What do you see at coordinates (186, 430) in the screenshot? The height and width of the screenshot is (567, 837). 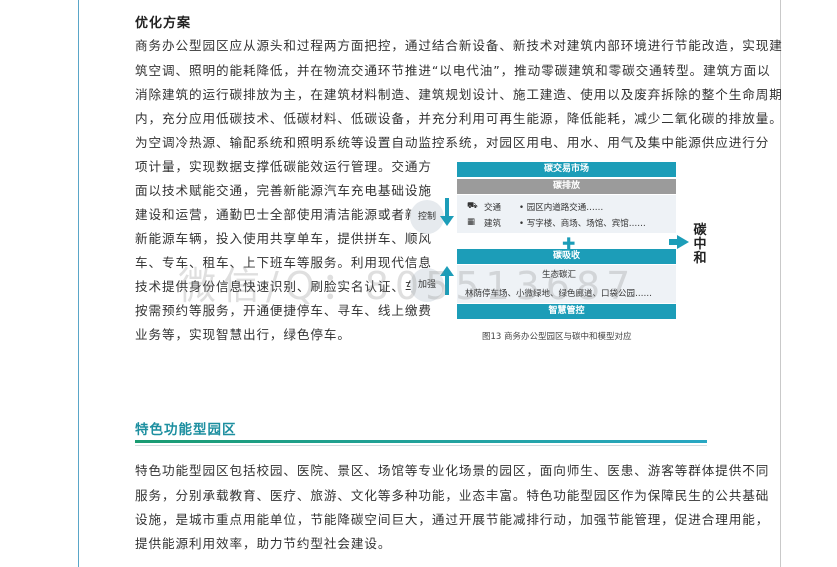 I see `section-title: 特色功能型园区` at bounding box center [186, 430].